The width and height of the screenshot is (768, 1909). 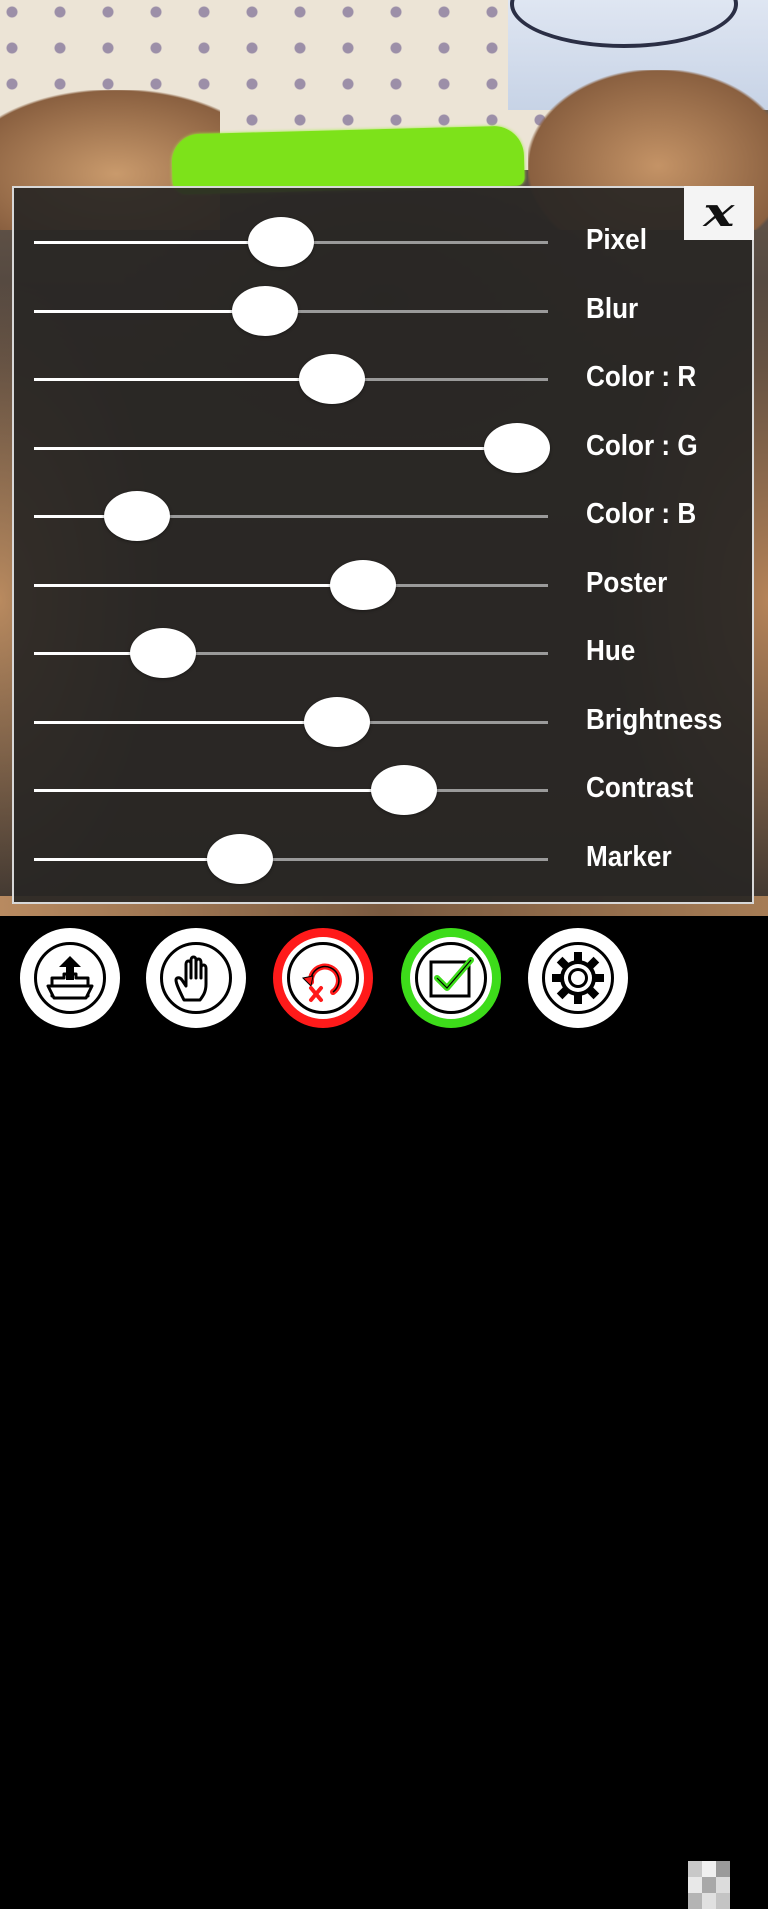 I want to click on slider-row-hue: Hue, so click(x=384, y=653).